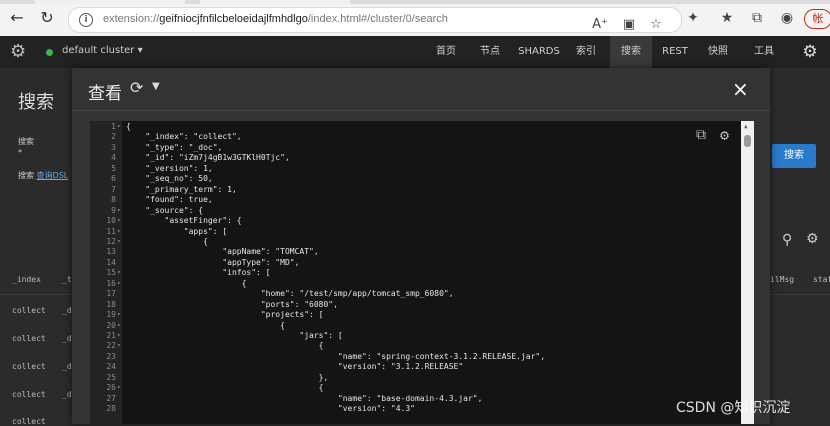 This screenshot has height=426, width=830. Describe the element at coordinates (787, 18) in the screenshot. I see `shield-icon: ◉` at that location.